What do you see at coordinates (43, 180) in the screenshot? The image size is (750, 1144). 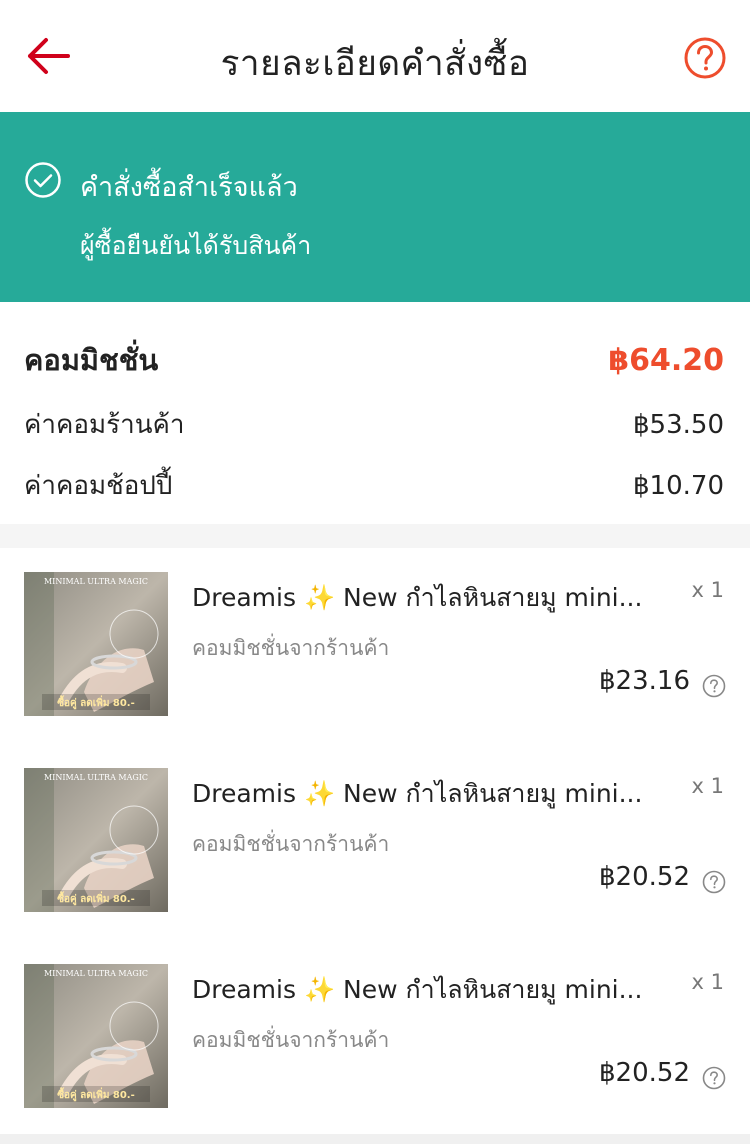 I see `check-circle-icon` at bounding box center [43, 180].